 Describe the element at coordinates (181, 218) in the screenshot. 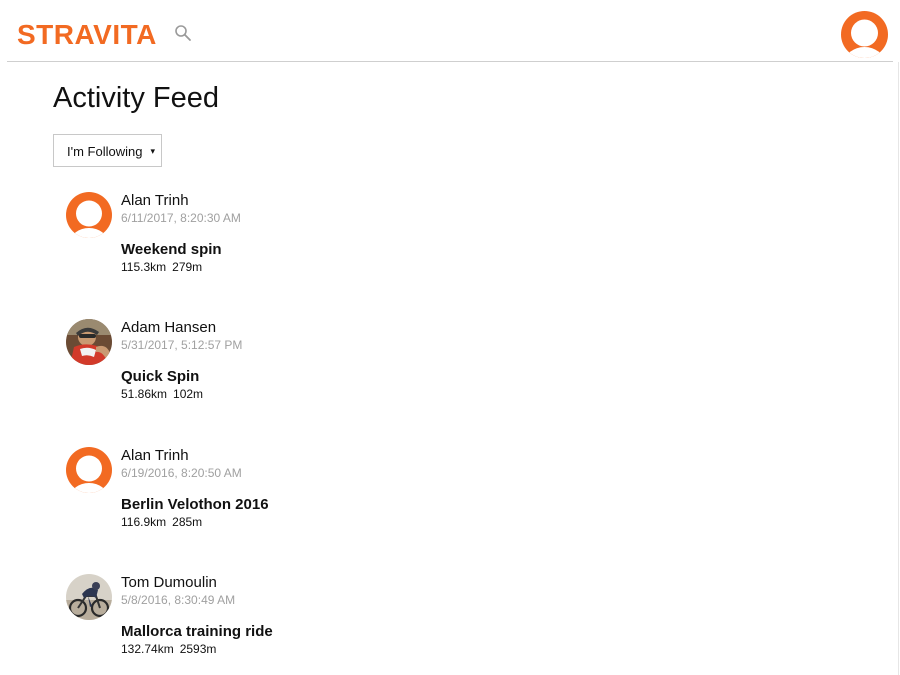

I see `activity-timestamp: 6/11/2017, 8:20:30 AM` at that location.